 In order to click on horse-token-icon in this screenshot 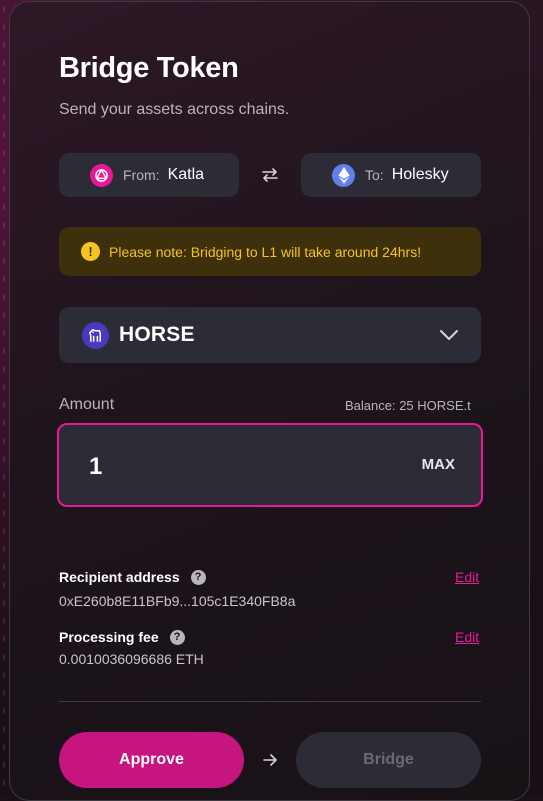, I will do `click(95, 335)`.